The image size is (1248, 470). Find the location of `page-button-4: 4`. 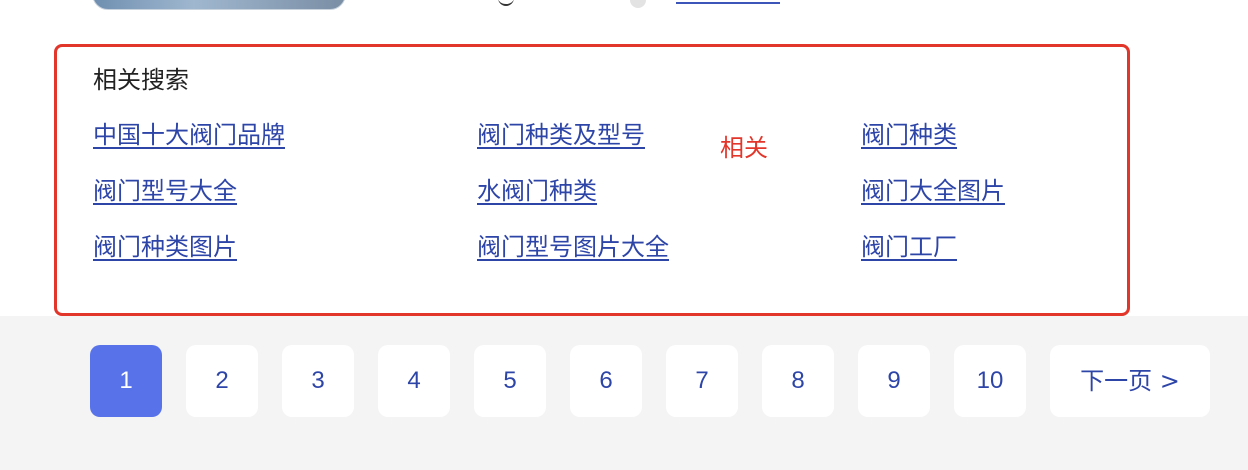

page-button-4: 4 is located at coordinates (414, 381).